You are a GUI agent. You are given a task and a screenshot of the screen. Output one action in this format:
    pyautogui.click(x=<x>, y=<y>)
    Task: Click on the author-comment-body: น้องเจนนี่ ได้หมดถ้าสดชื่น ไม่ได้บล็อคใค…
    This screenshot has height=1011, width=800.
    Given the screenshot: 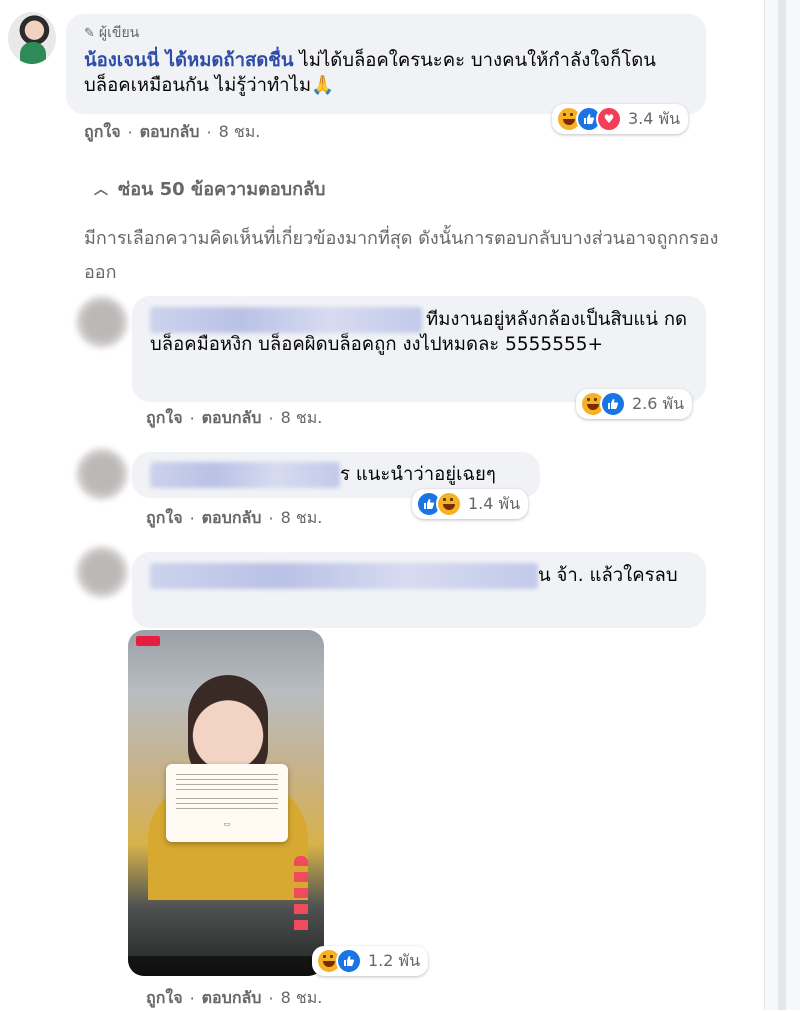 What is the action you would take?
    pyautogui.click(x=389, y=73)
    